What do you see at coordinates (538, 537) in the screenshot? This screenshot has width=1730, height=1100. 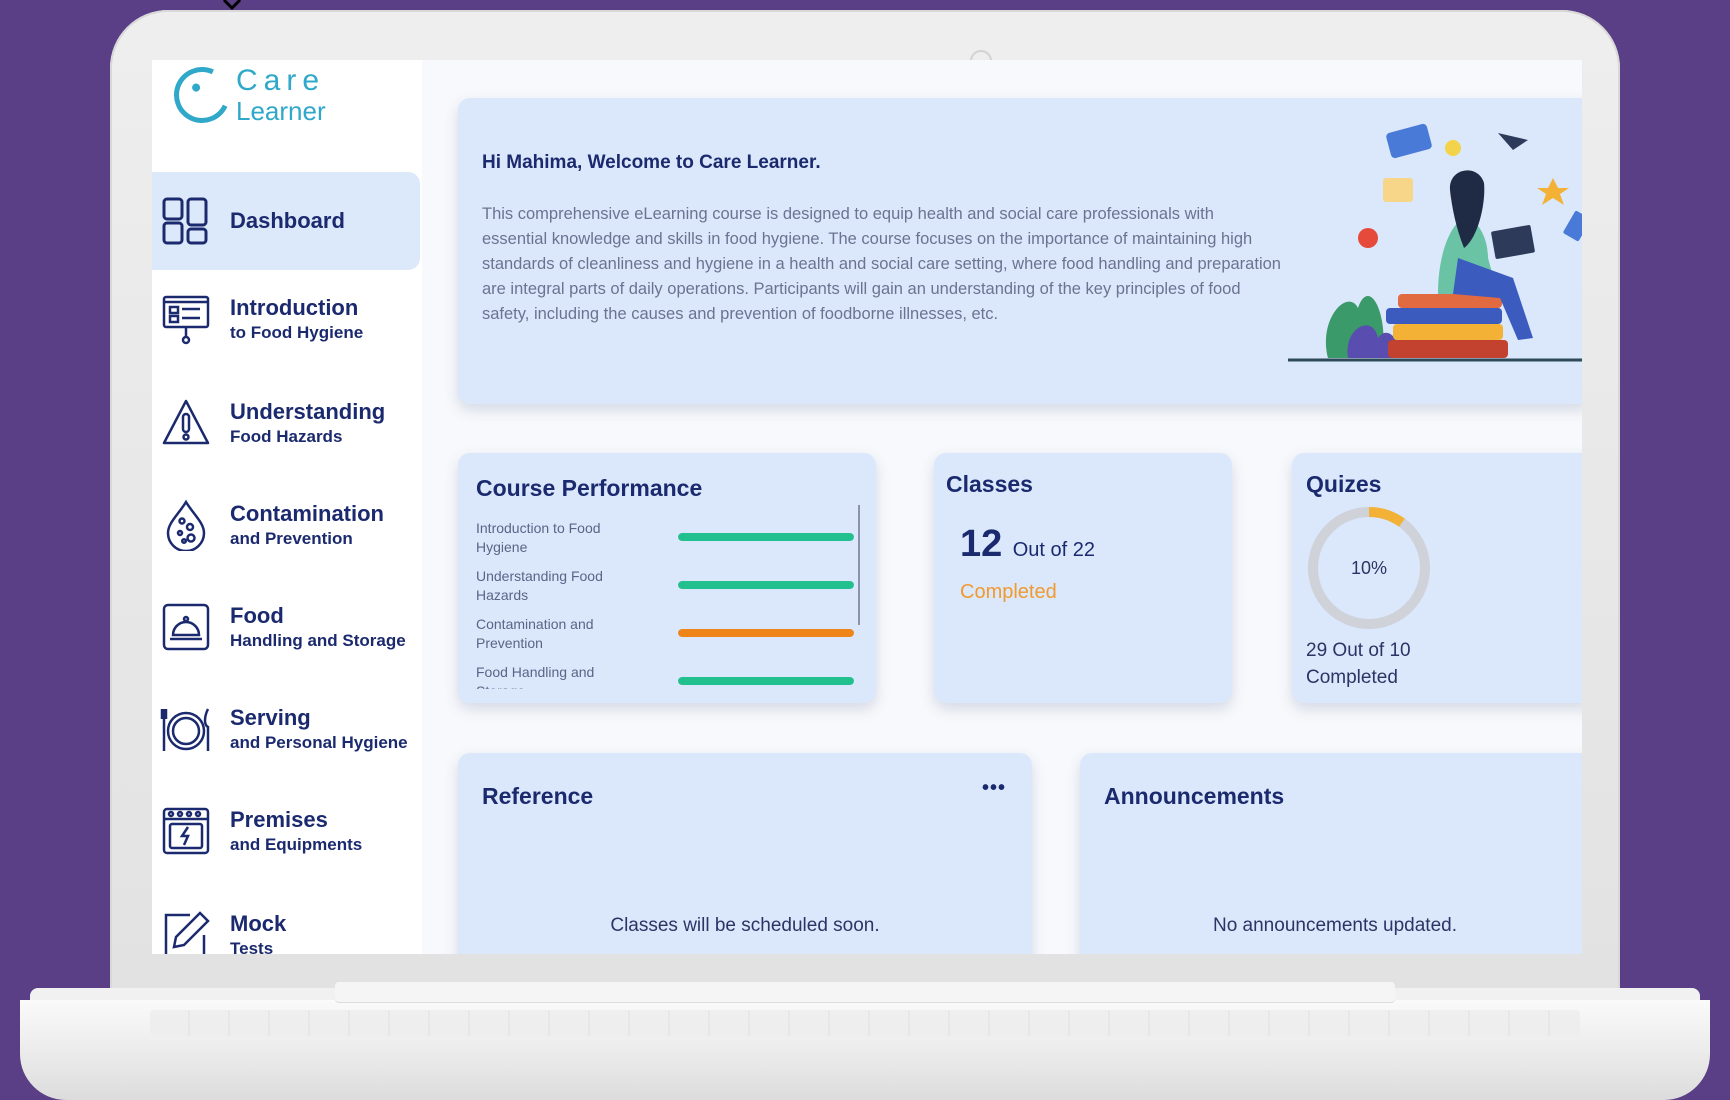 I see `performance-label: Introduction to Food Hygiene` at bounding box center [538, 537].